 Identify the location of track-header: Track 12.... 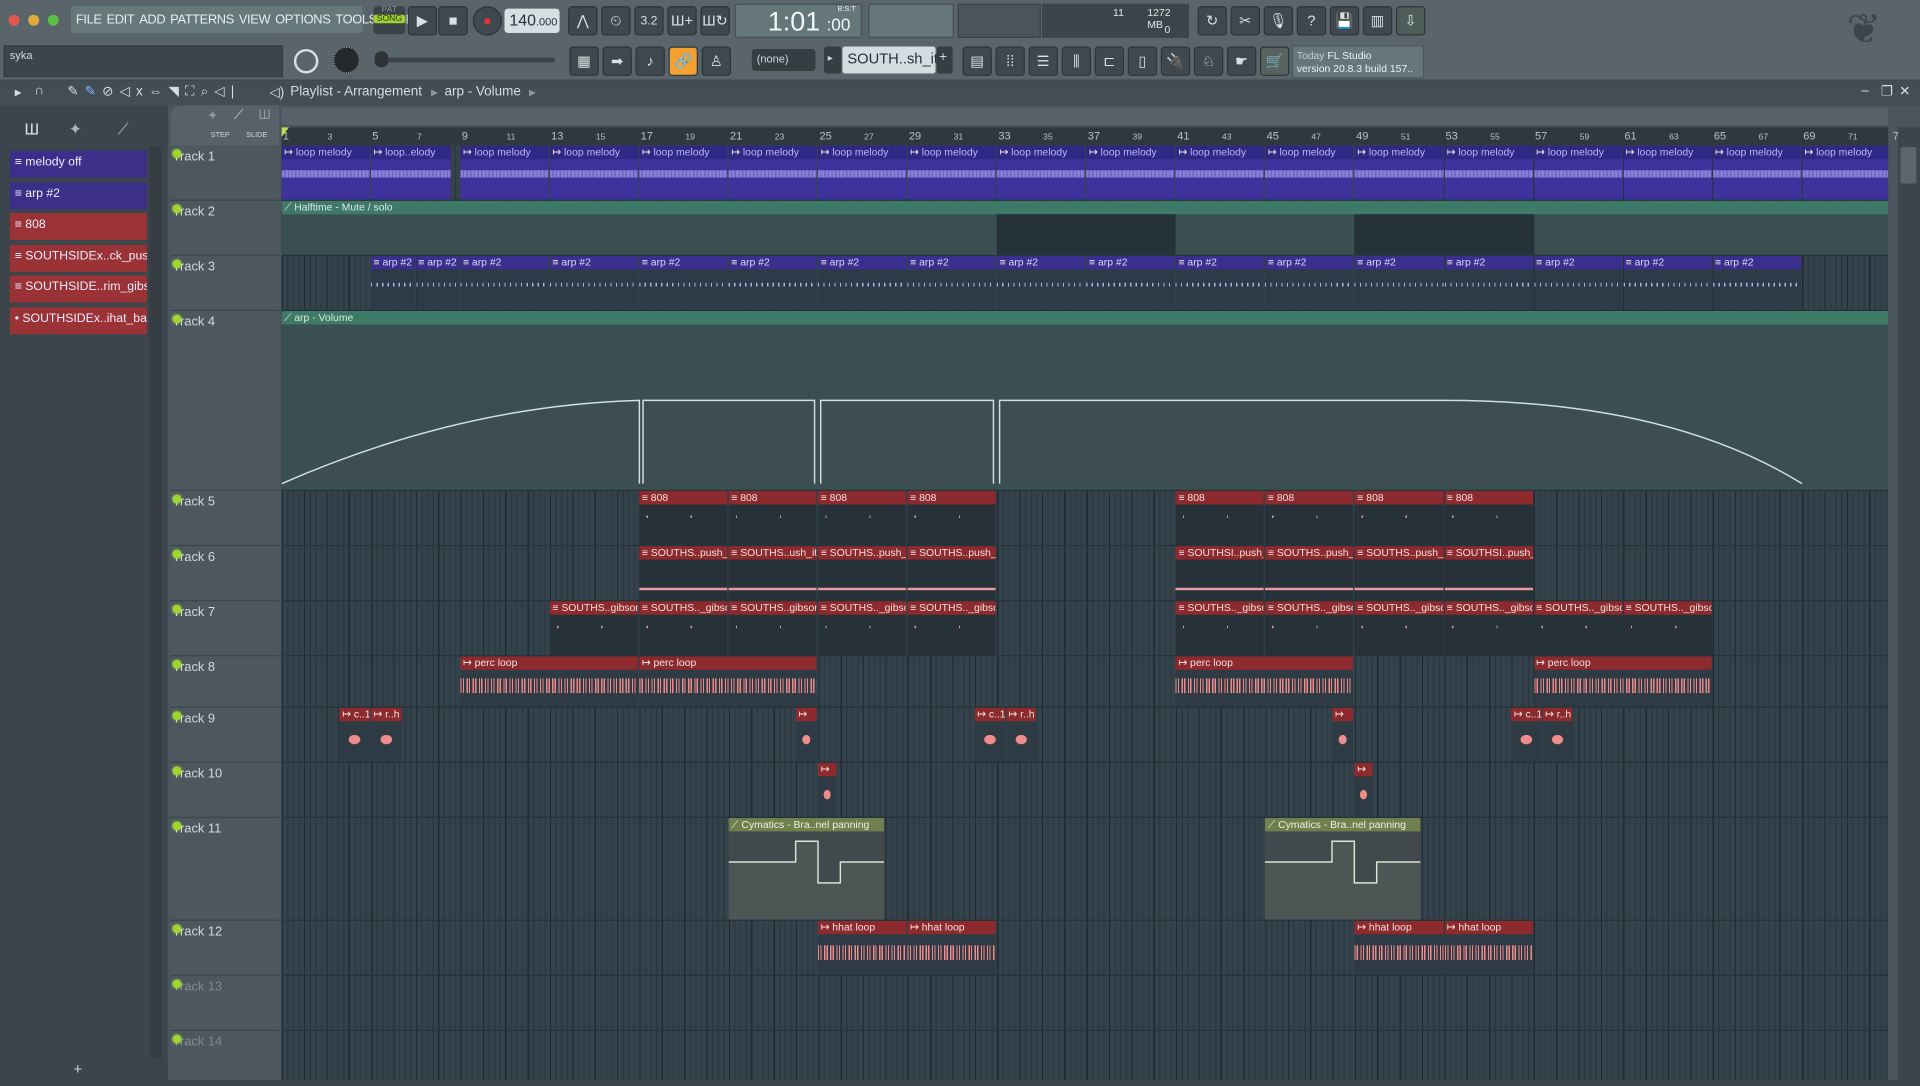
(225, 948).